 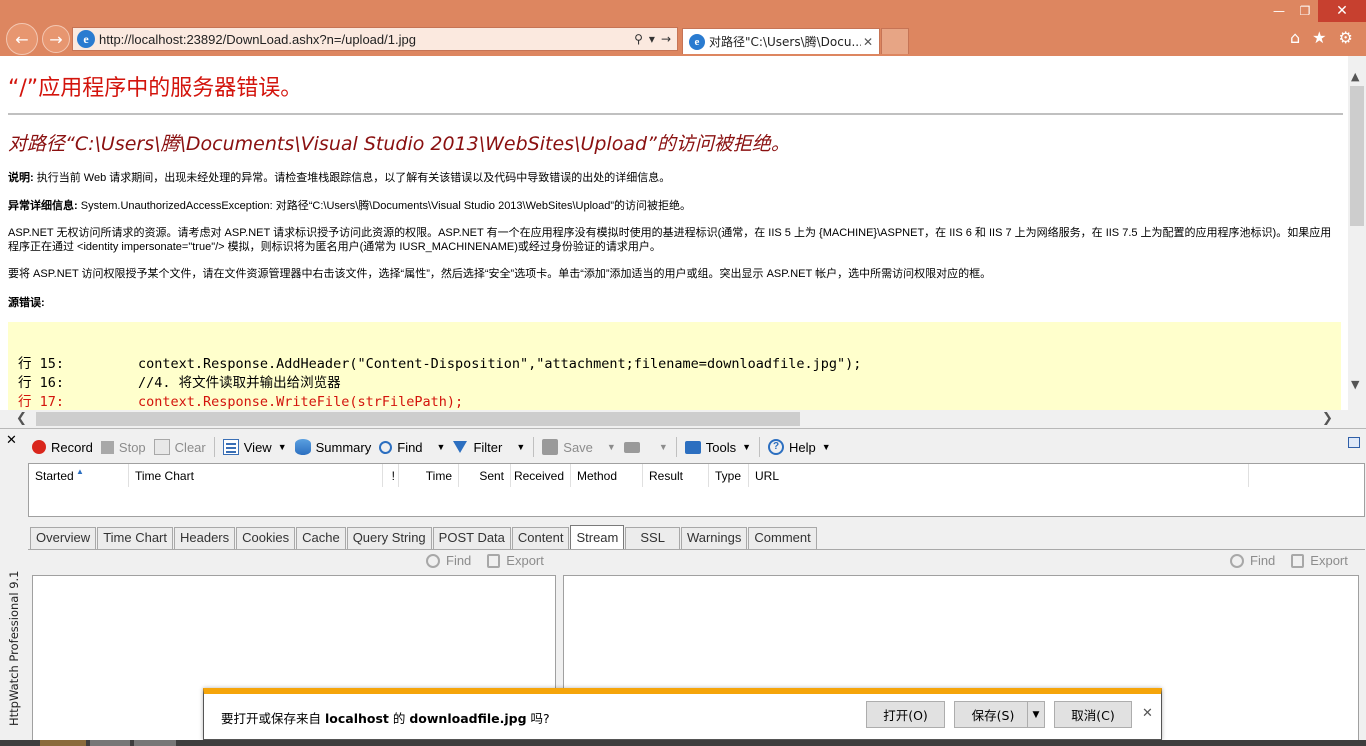 I want to click on tab-post-data: POST Data, so click(x=471, y=538).